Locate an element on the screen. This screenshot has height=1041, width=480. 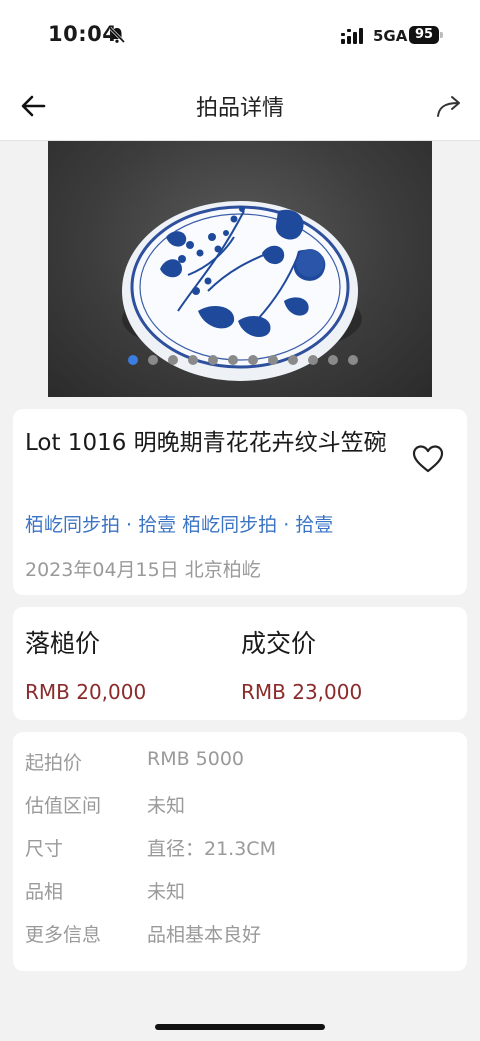
status-bar: 10:04 5GA 95 is located at coordinates (240, 35).